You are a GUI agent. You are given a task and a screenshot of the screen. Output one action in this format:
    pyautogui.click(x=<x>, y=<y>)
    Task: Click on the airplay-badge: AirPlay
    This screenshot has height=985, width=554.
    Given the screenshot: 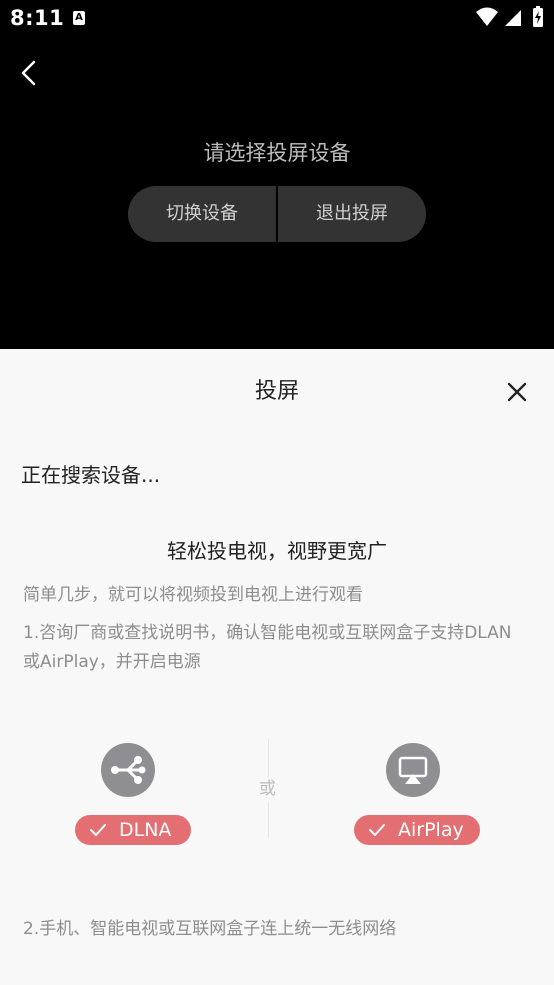 What is the action you would take?
    pyautogui.click(x=417, y=830)
    